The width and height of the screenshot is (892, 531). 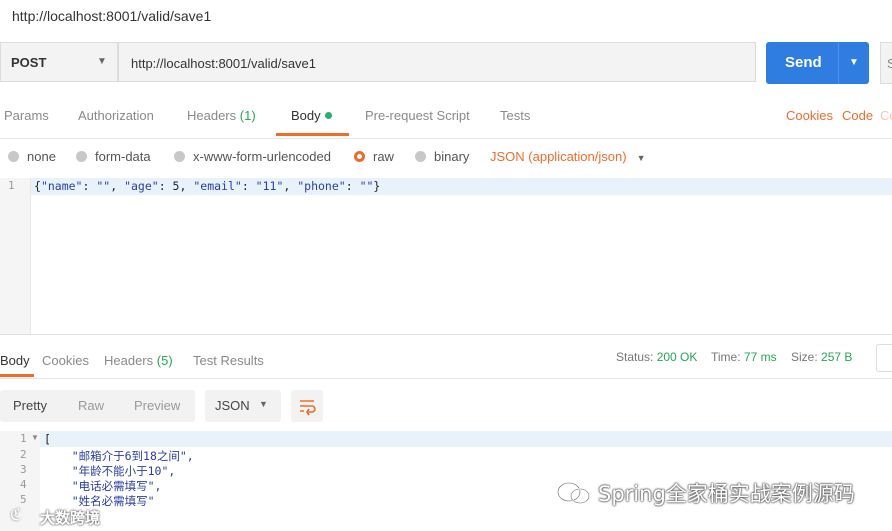 I want to click on modified-dot-icon, so click(x=328, y=115).